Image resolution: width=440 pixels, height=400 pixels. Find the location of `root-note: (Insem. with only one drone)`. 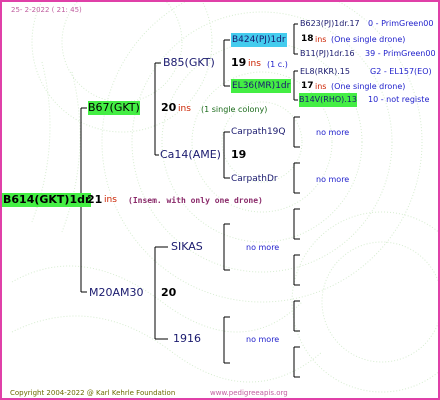

root-note: (Insem. with only one drone) is located at coordinates (195, 200).